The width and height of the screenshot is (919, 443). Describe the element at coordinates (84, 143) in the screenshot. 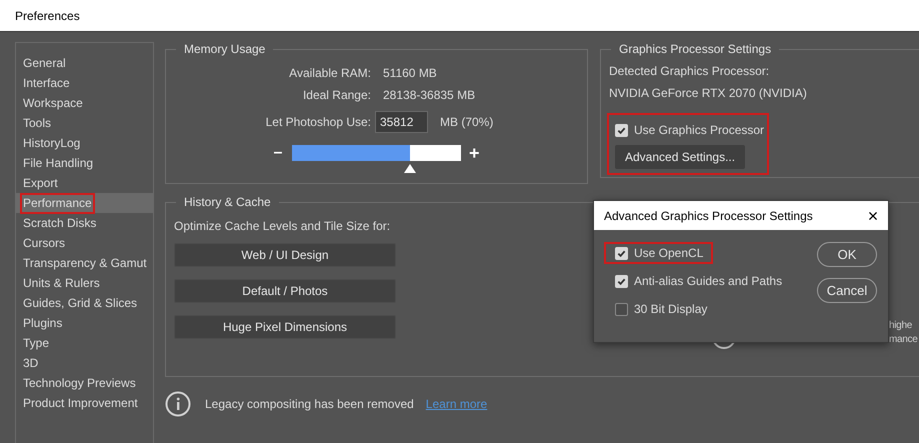

I see `sidebar-item: HistoryLog` at that location.